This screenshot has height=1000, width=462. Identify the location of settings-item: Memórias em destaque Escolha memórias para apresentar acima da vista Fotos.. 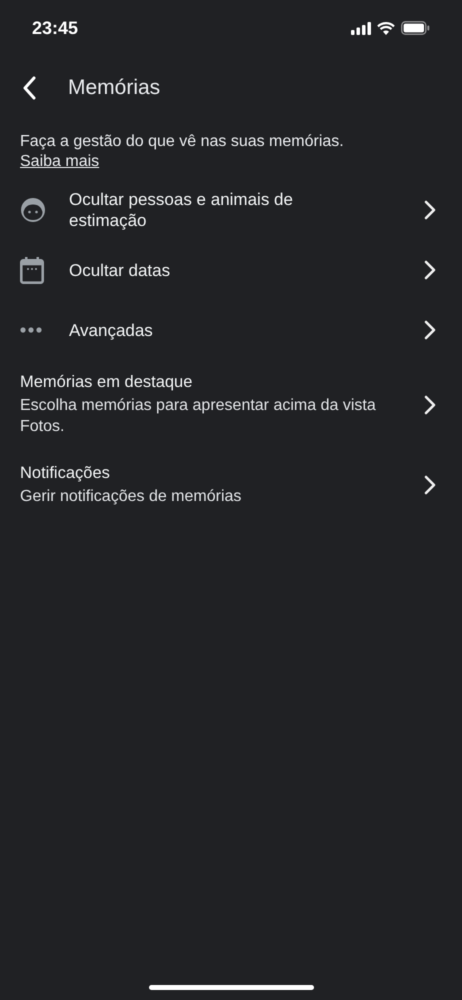
(231, 405).